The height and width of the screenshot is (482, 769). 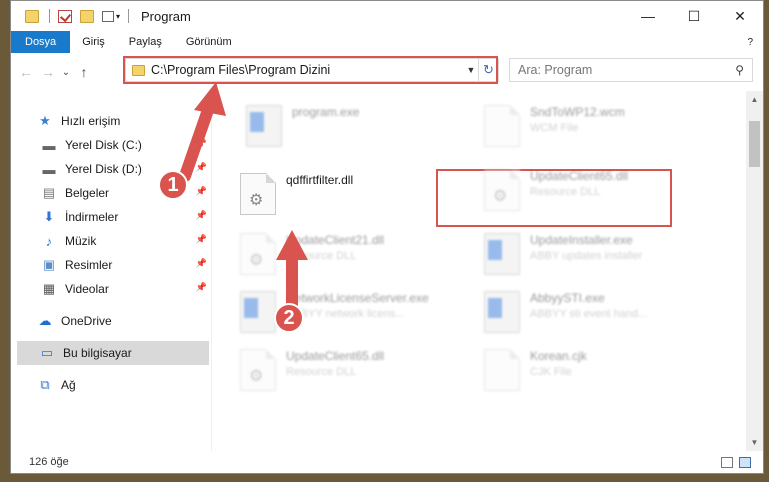 I want to click on step-badge-1: 1, so click(x=173, y=185).